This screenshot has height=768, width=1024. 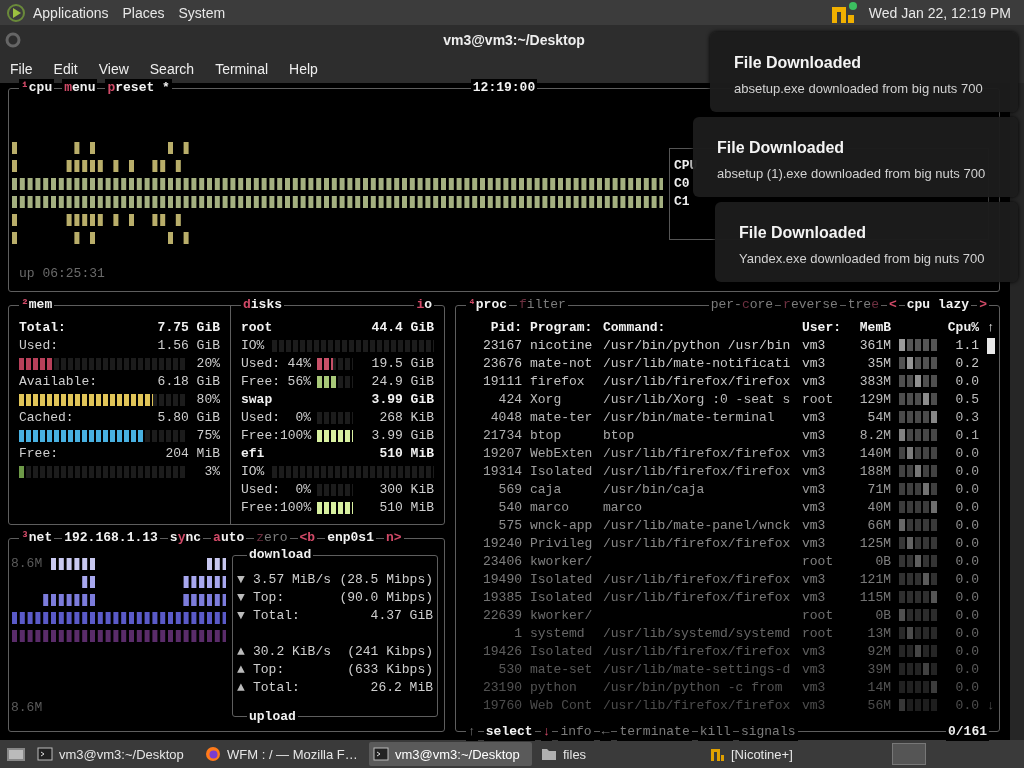 I want to click on command-cell-text: /usr/bin/python -c from, so click(x=693, y=688).